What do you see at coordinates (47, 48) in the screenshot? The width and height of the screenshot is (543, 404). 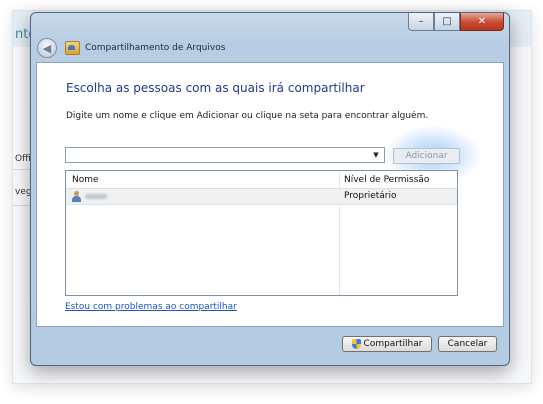 I see `back-arrow-icon: ◀` at bounding box center [47, 48].